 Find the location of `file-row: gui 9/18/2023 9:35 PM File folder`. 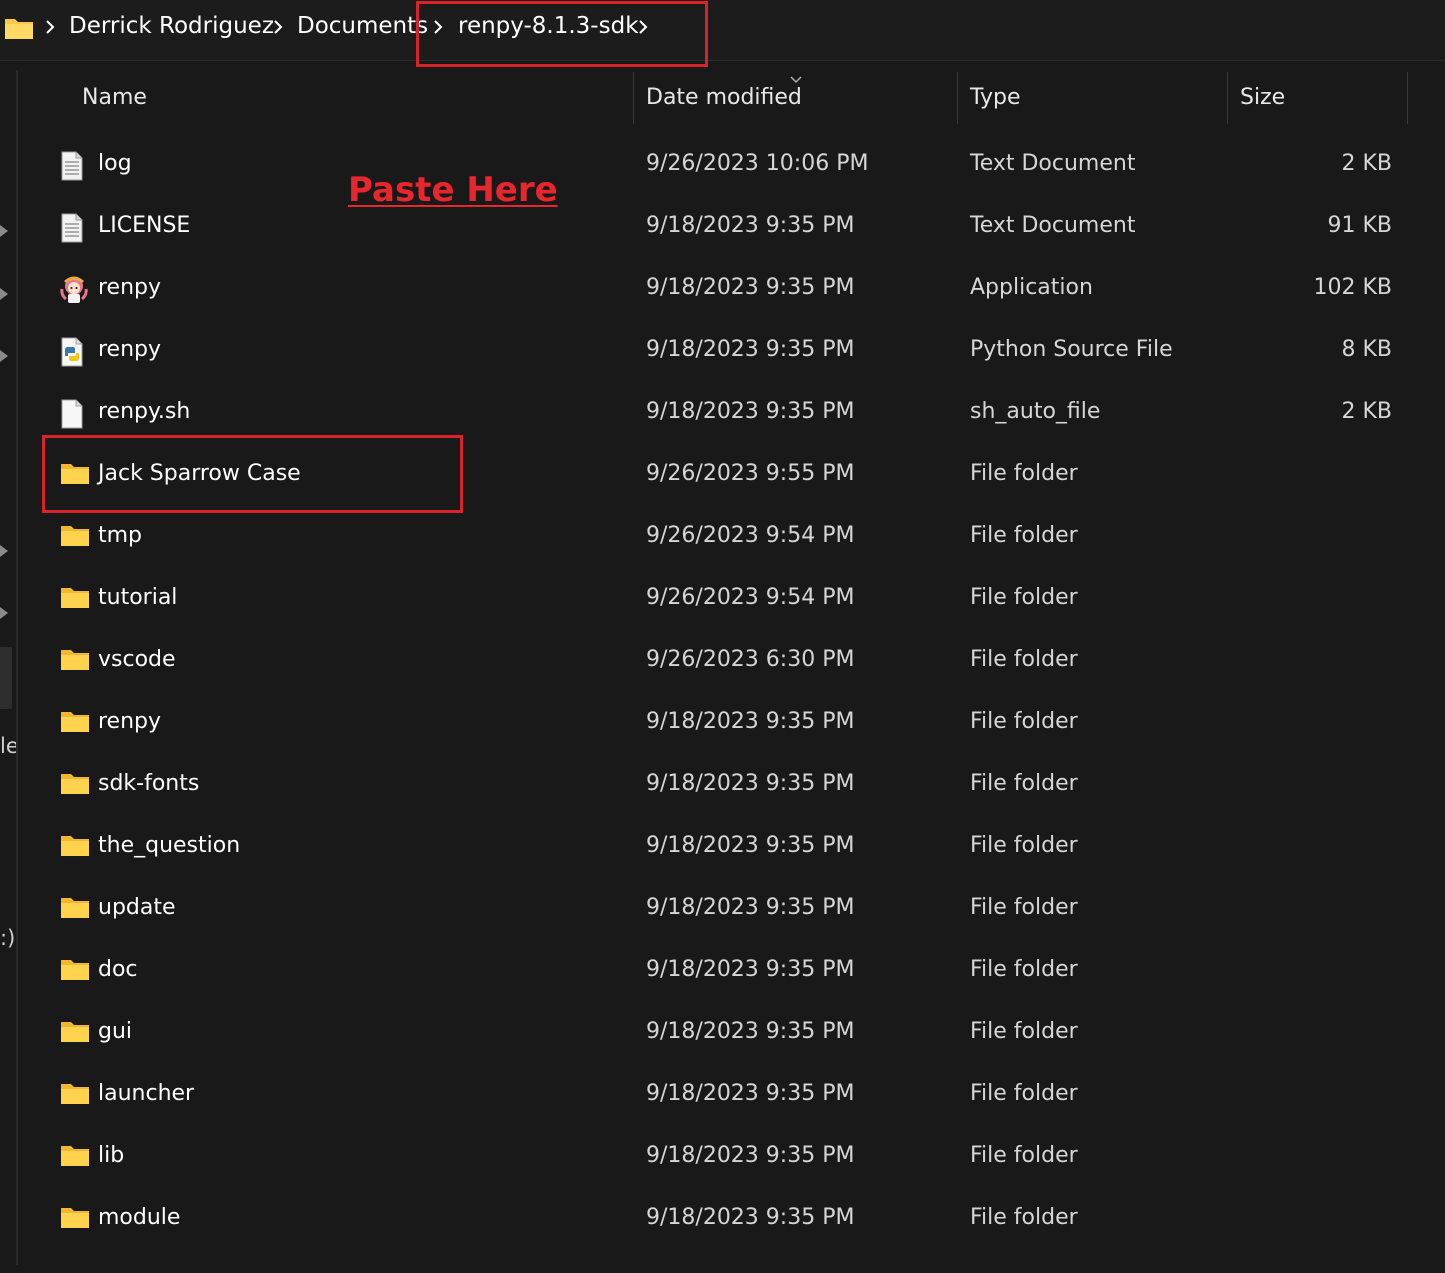

file-row: gui 9/18/2023 9:35 PM File folder is located at coordinates (725, 1035).